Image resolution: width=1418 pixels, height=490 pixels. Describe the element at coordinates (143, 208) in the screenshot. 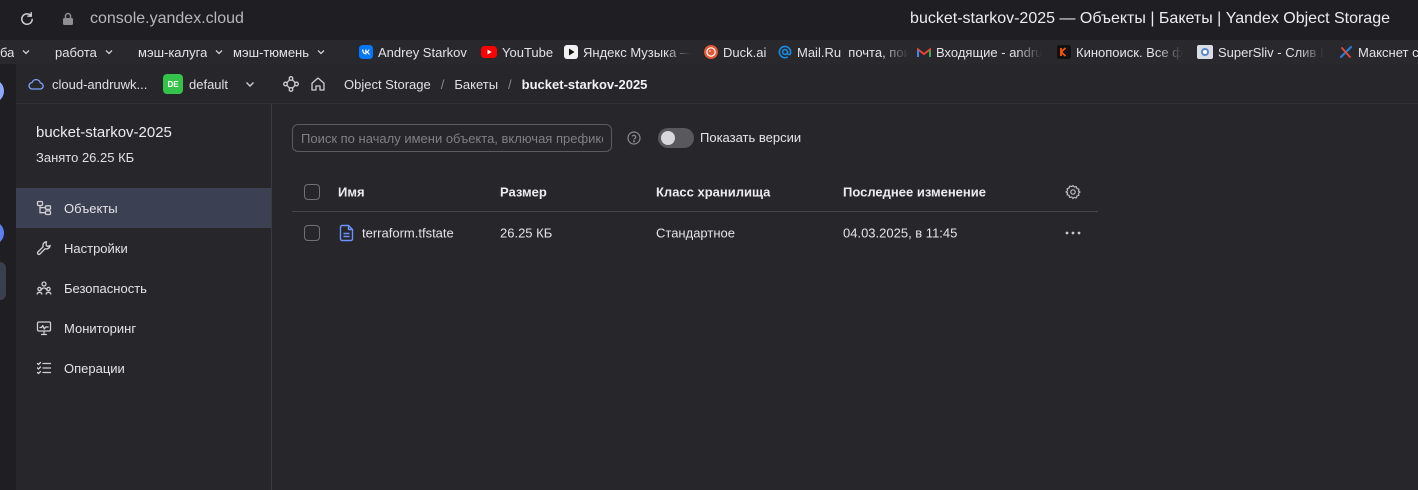

I see `sidebar-item-objects: Объекты` at that location.